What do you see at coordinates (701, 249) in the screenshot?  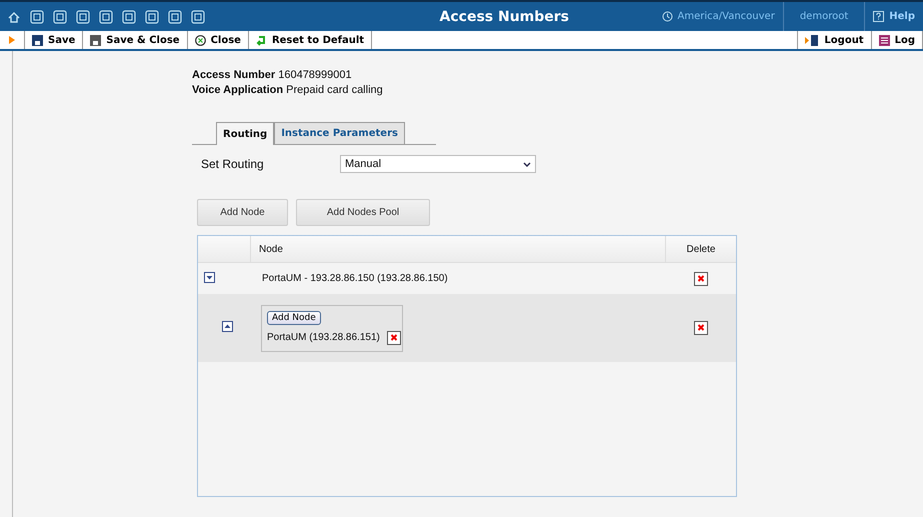 I see `column-header: Delete` at bounding box center [701, 249].